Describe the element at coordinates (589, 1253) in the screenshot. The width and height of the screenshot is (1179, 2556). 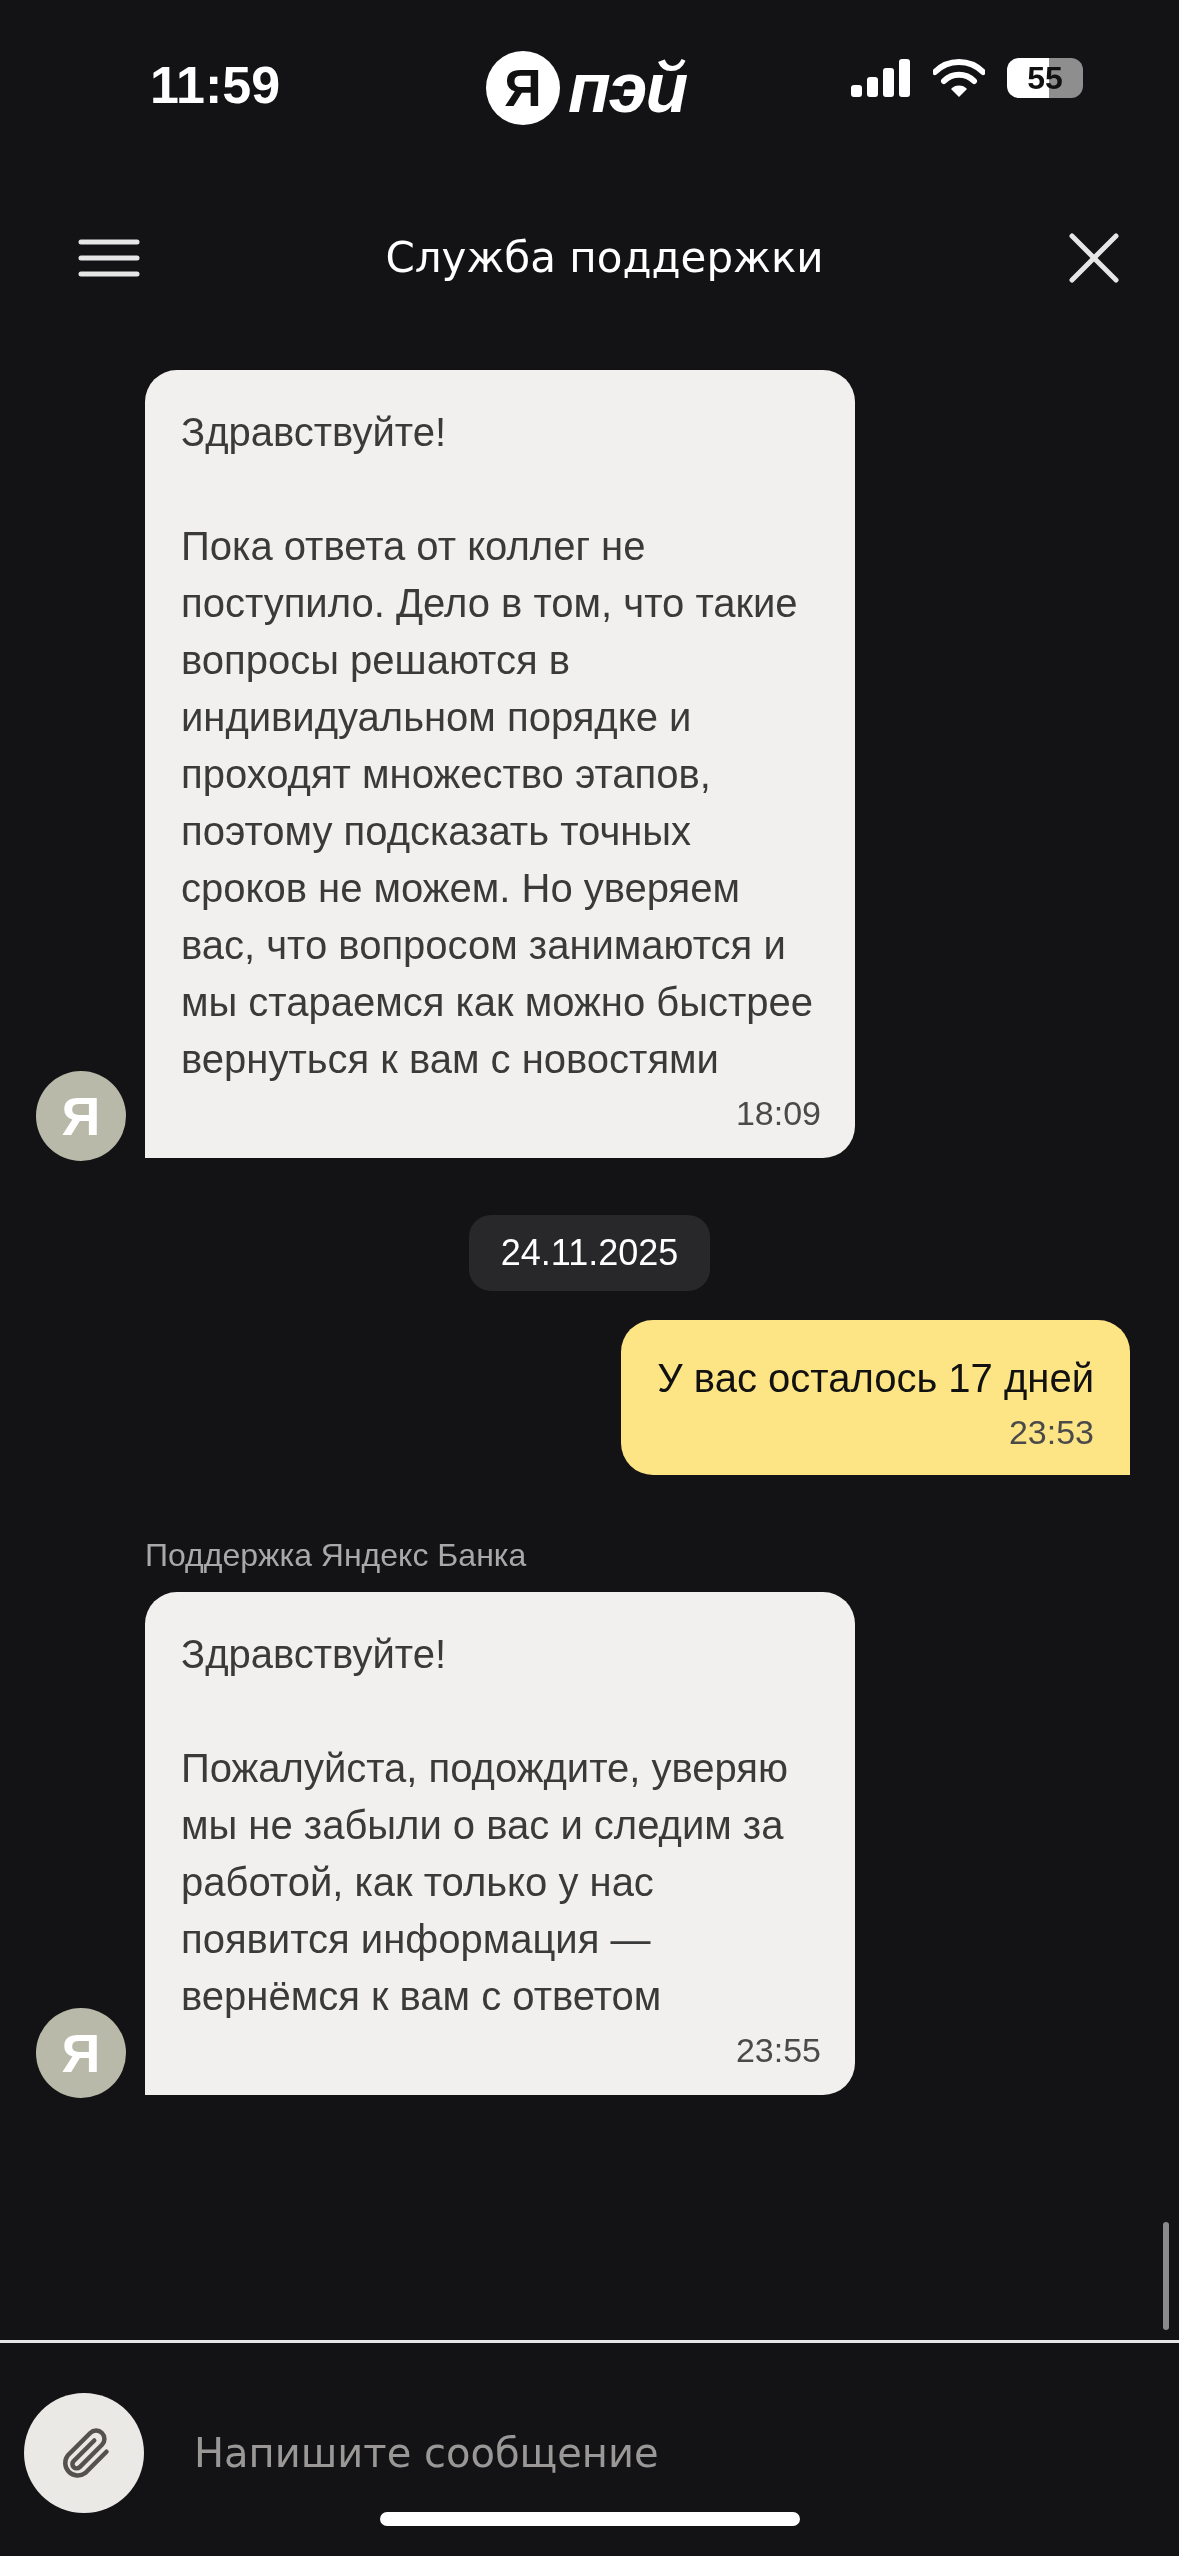
I see `date-separator: 24.11.2025` at that location.